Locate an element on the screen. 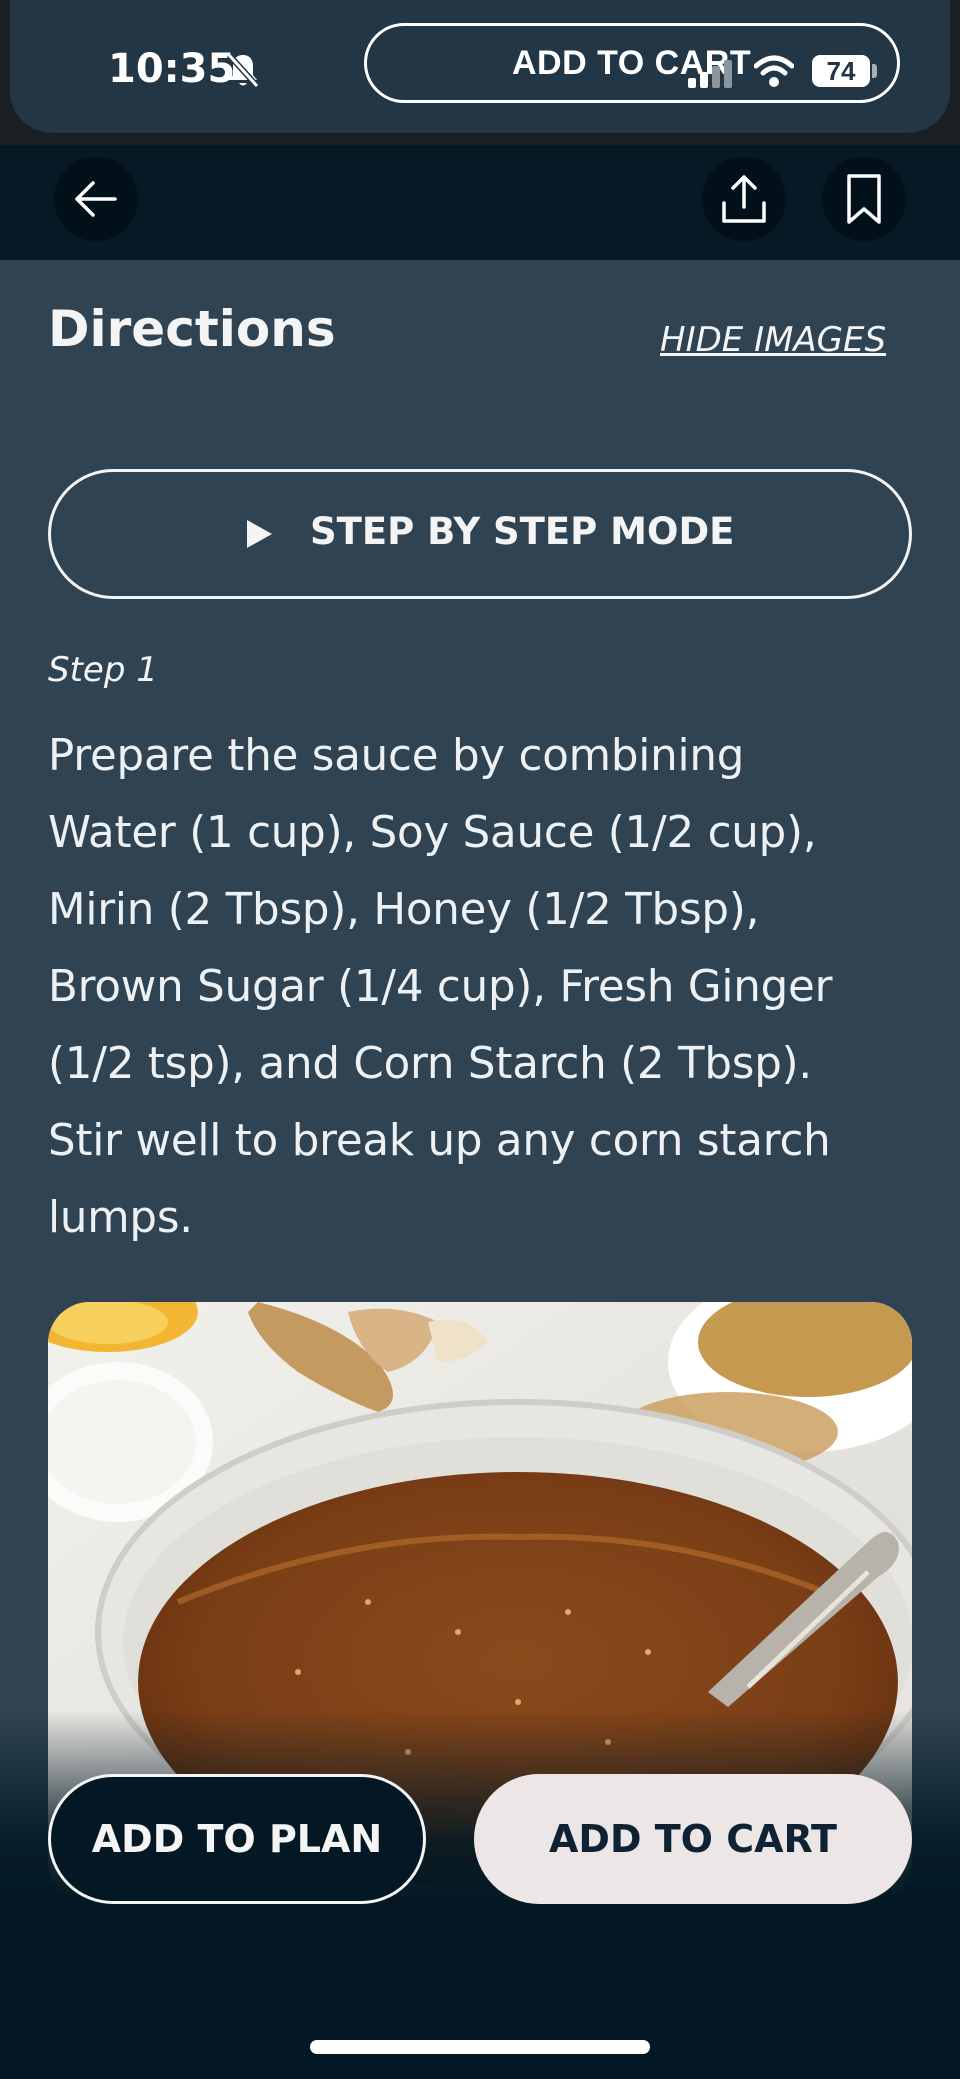 This screenshot has width=960, height=2079. step-number-label: Step 1 is located at coordinates (103, 670).